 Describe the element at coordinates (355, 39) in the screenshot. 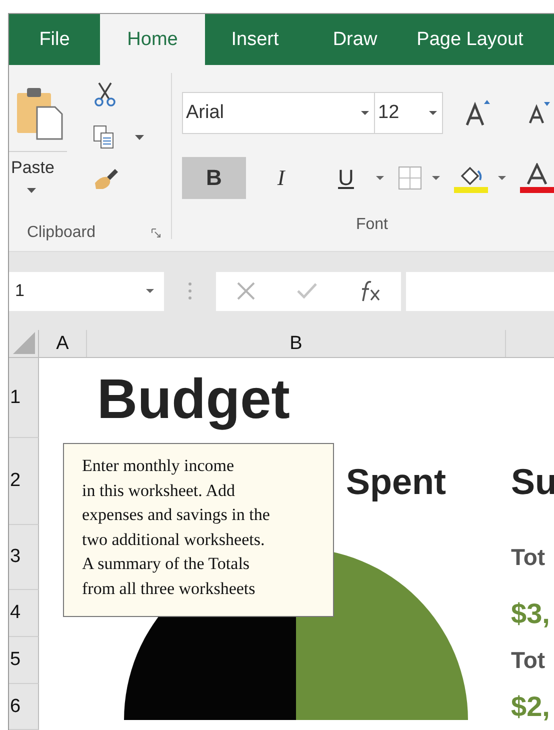

I see `ribbon-tab: Draw` at that location.